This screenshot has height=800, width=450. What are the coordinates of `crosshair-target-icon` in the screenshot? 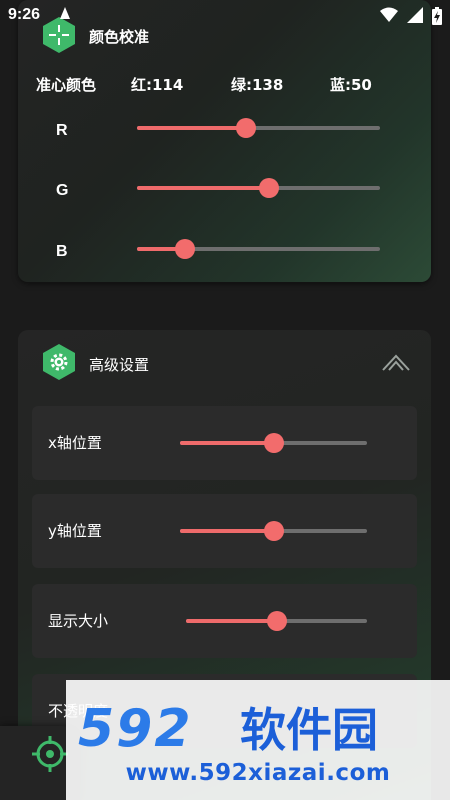 It's located at (50, 754).